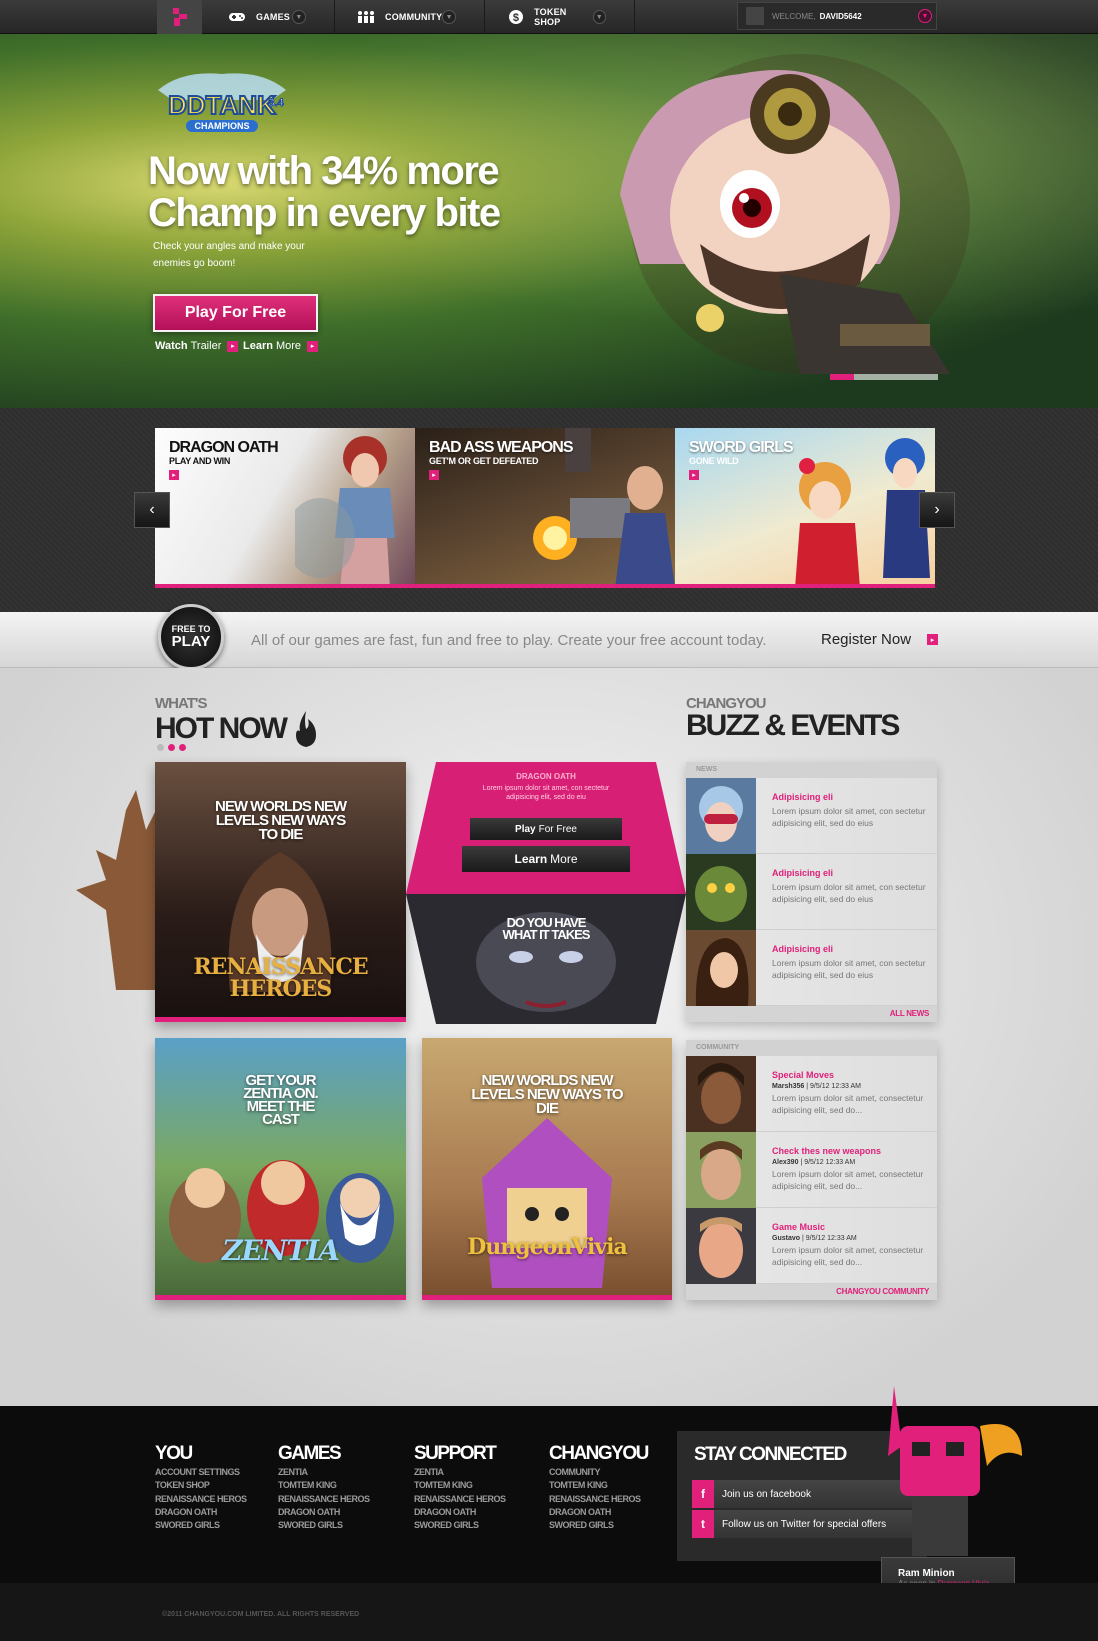 This screenshot has height=1641, width=1098. What do you see at coordinates (547, 1247) in the screenshot?
I see `dungeon-vivia-logo: DungeonVivia` at bounding box center [547, 1247].